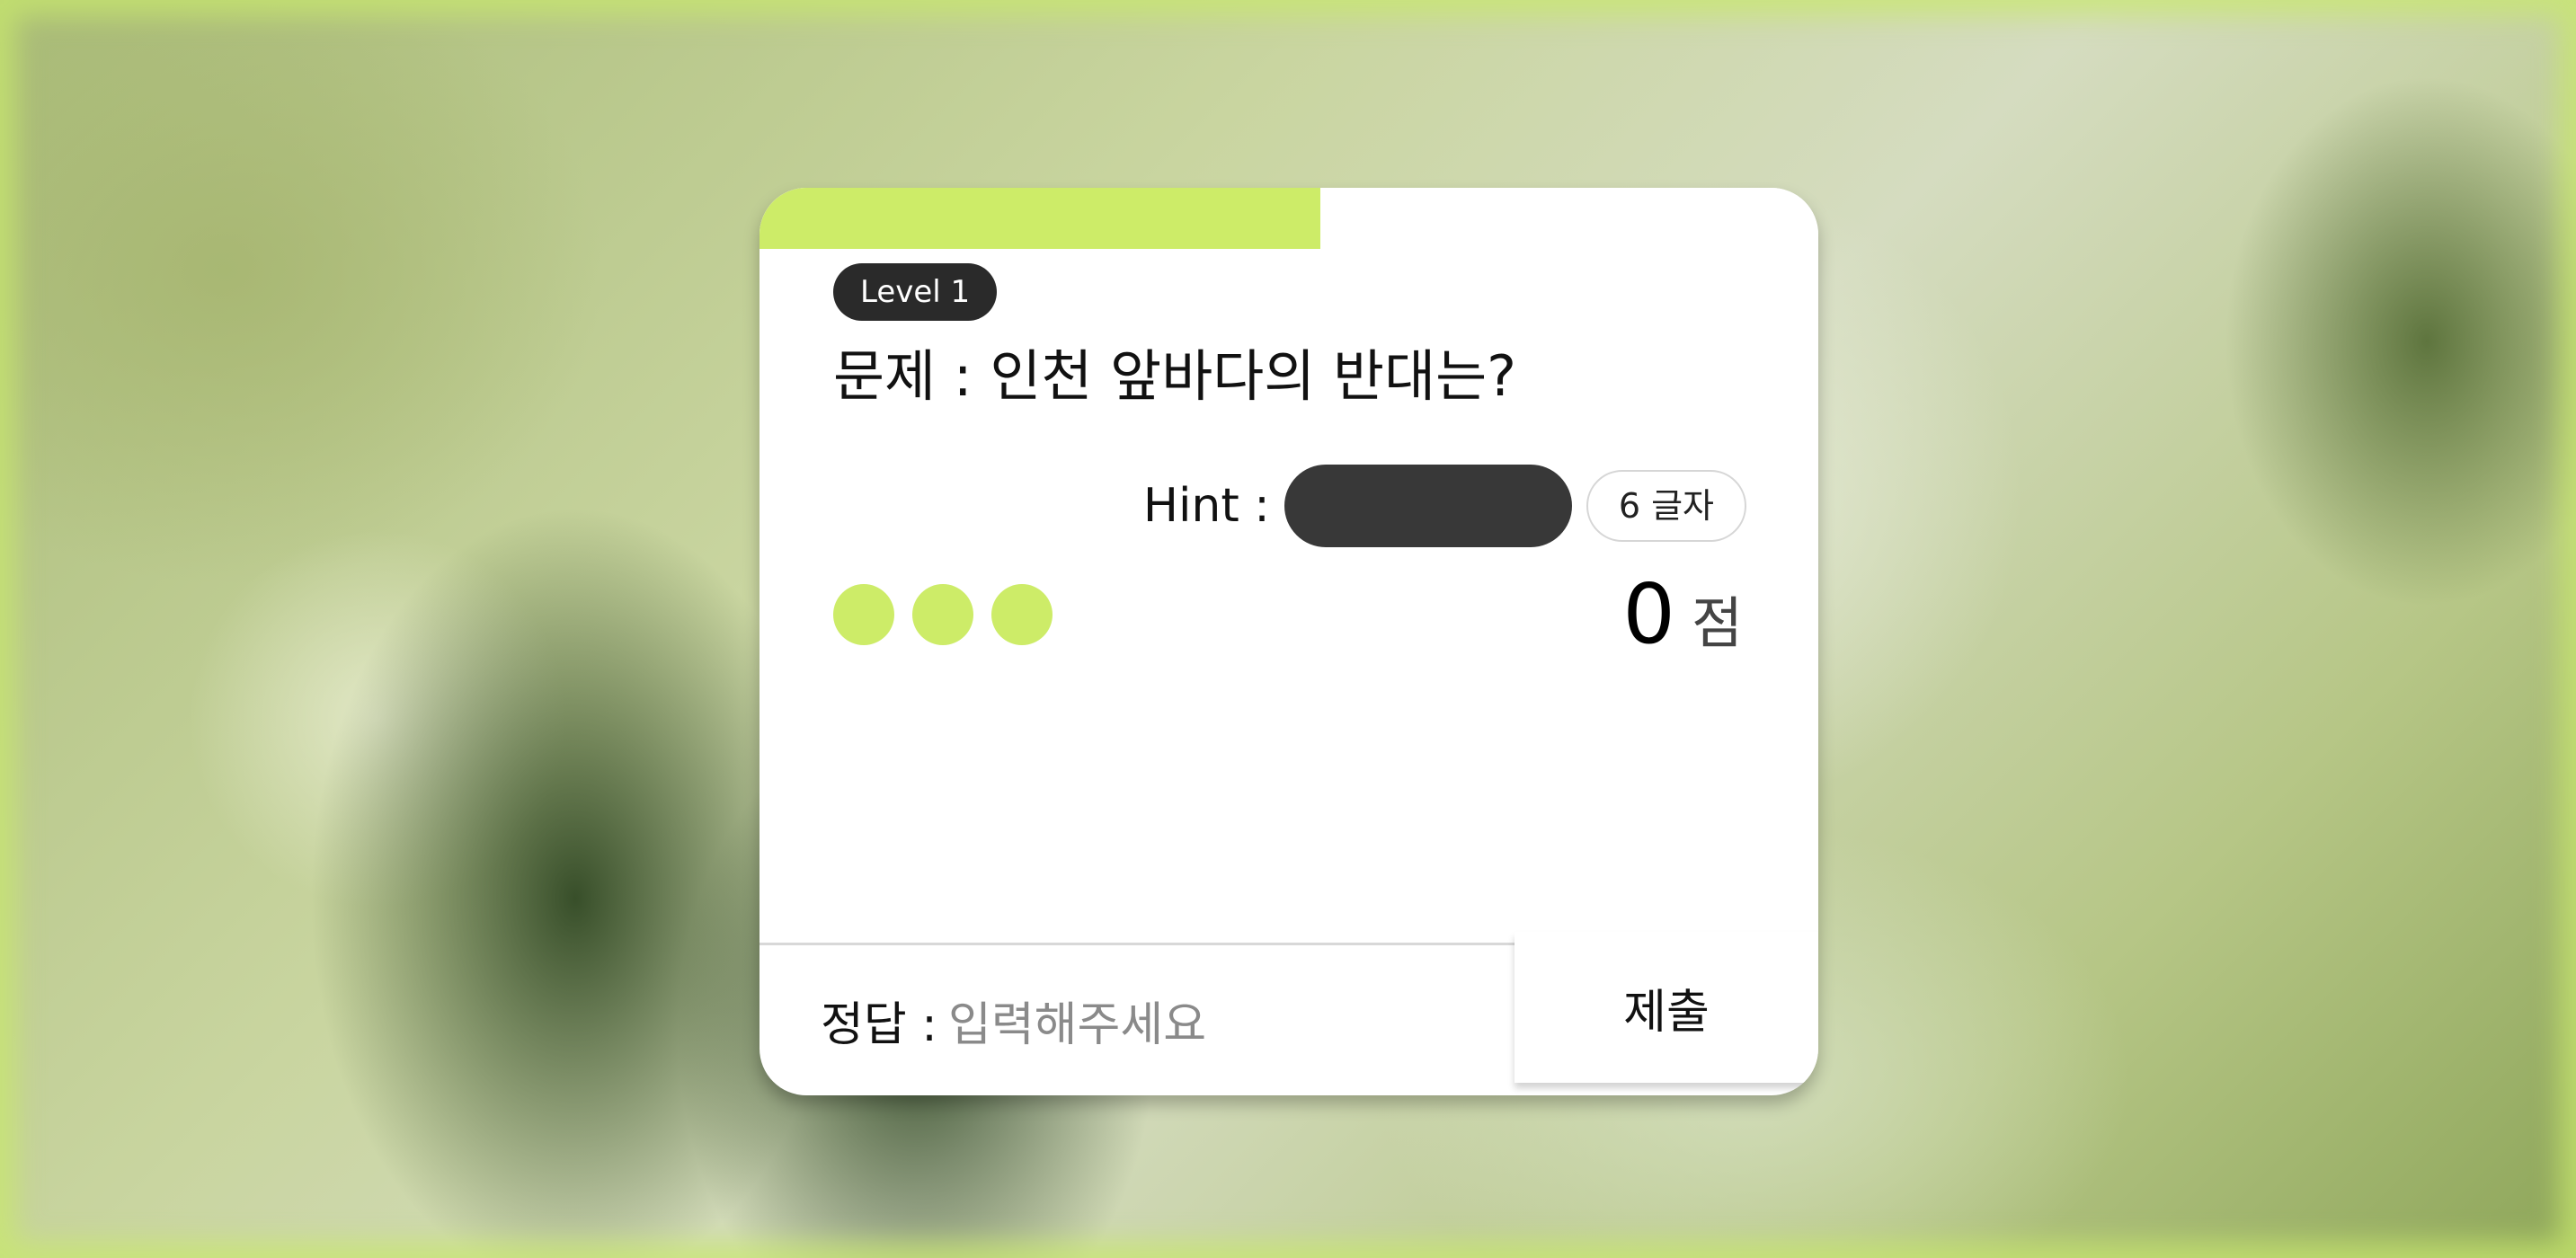 The image size is (2576, 1258). What do you see at coordinates (879, 1025) in the screenshot?
I see `answer-label: 정답 :` at bounding box center [879, 1025].